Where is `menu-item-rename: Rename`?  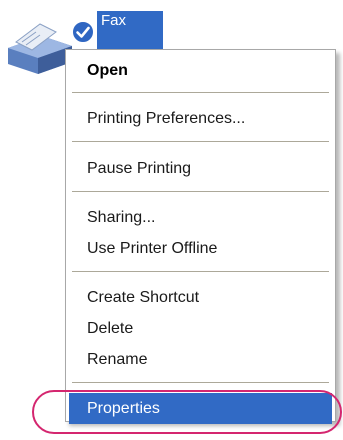 menu-item-rename: Rename is located at coordinates (200, 359).